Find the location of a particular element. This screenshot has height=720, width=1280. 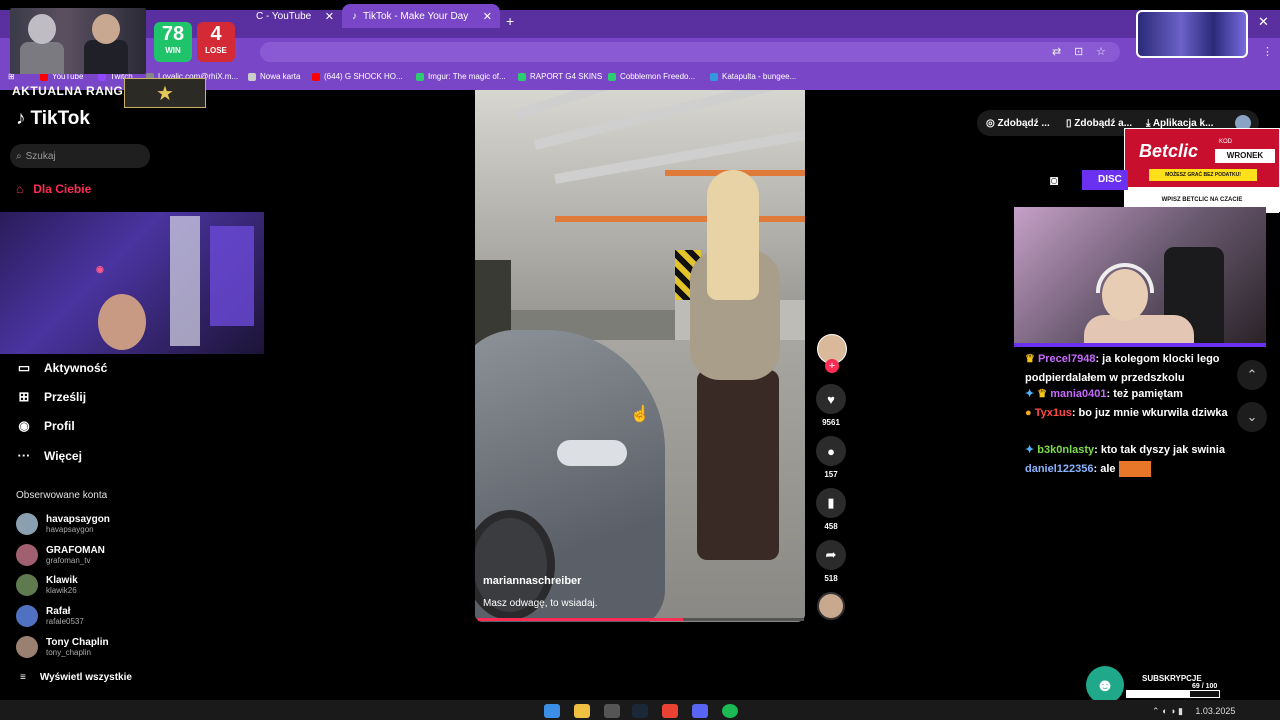

sheet-icon is located at coordinates (522, 76).